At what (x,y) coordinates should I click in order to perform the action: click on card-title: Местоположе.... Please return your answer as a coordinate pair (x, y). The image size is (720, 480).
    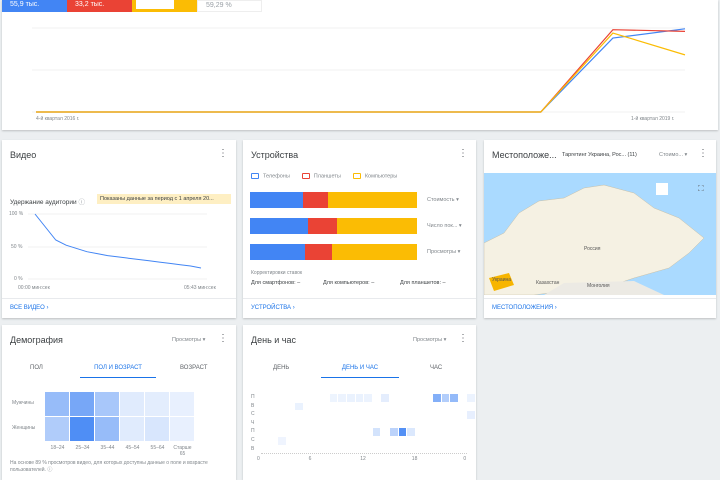
    Looking at the image, I should click on (524, 155).